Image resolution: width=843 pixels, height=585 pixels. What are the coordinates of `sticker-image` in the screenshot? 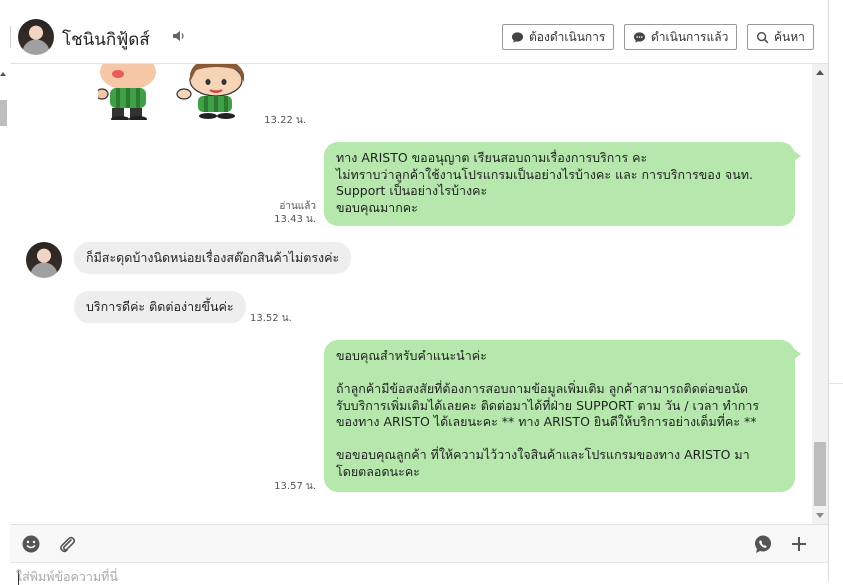 It's located at (178, 92).